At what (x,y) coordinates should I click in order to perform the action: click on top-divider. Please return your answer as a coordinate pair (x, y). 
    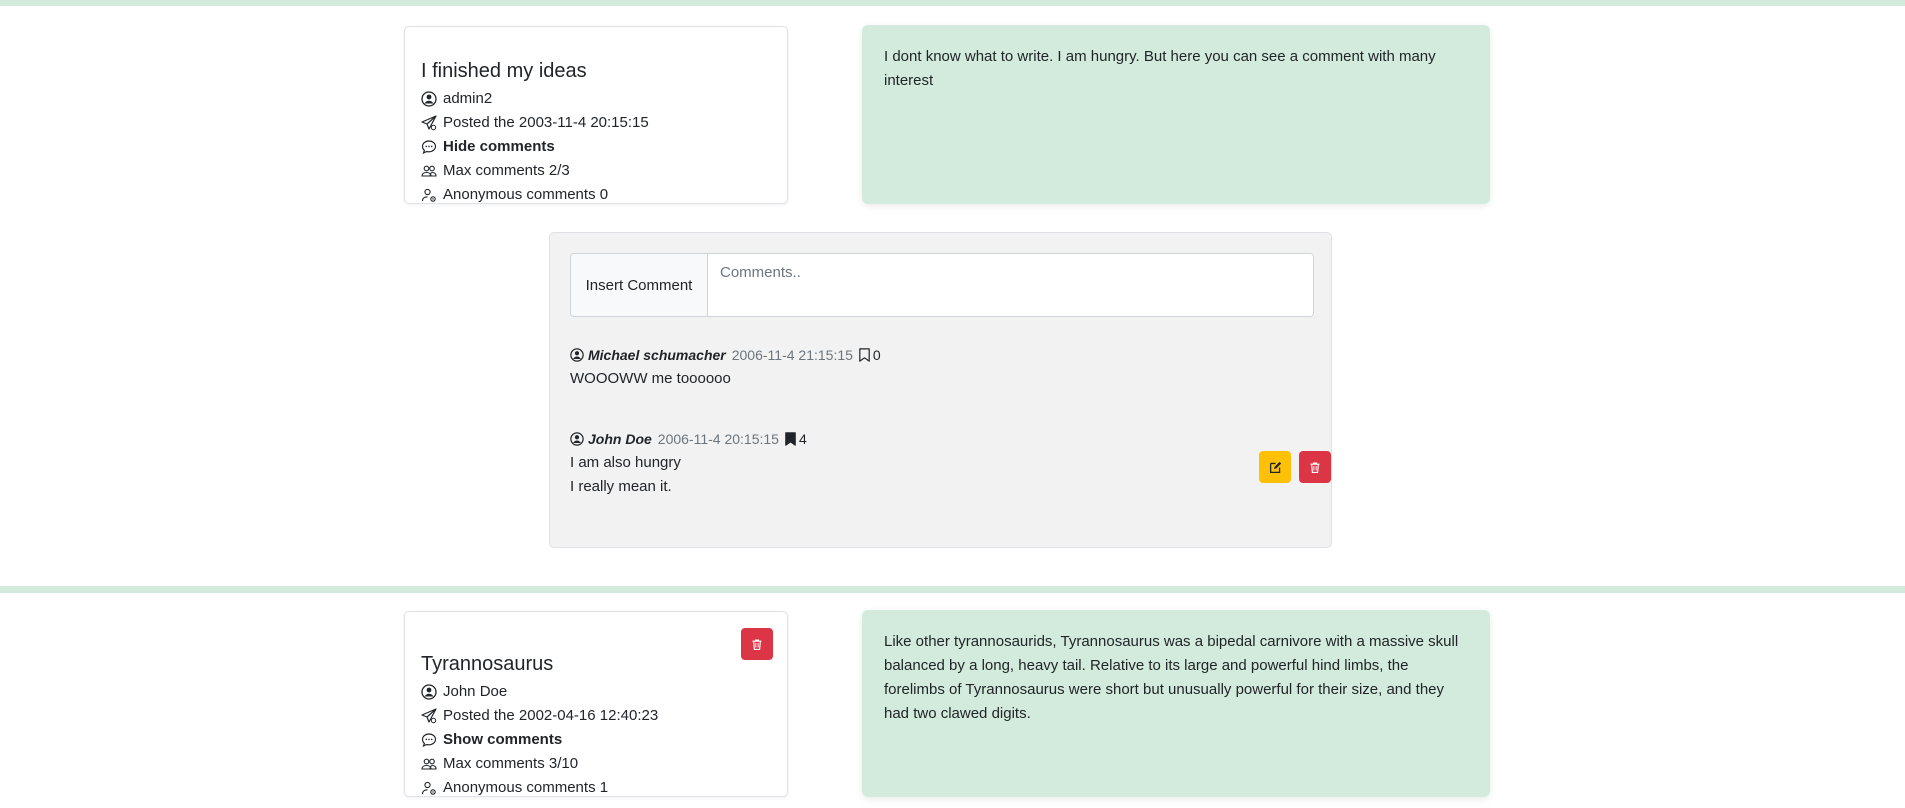
    Looking at the image, I should click on (952, 3).